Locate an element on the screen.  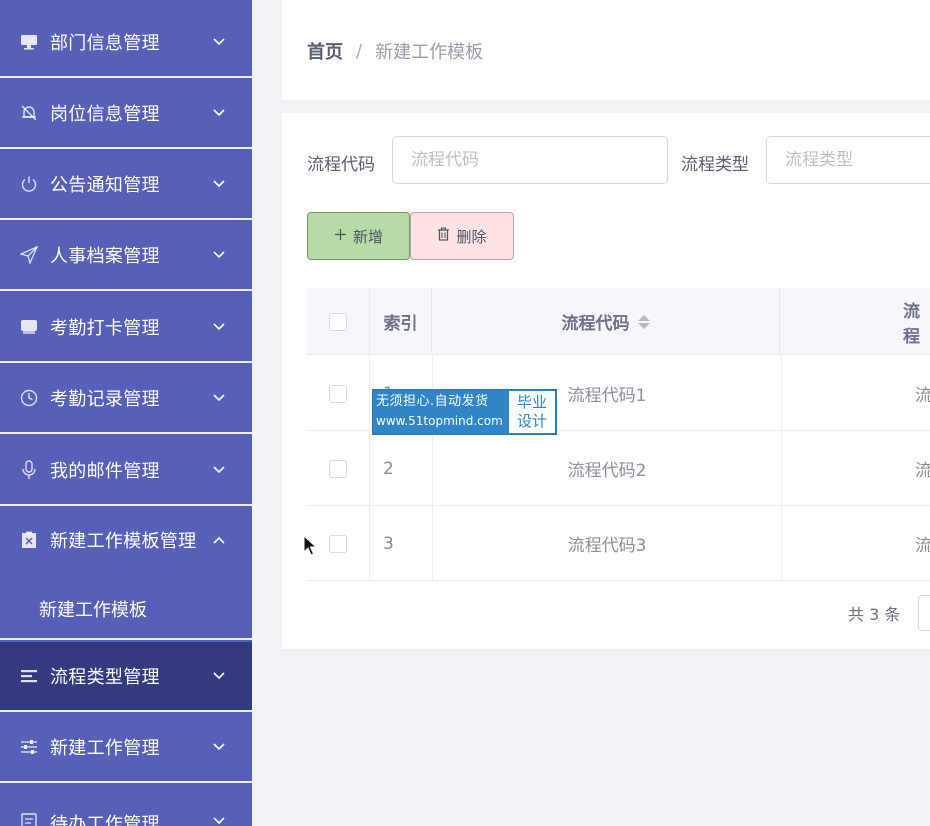
sidebar-item-label: 新建工作模板管理 is located at coordinates (123, 541).